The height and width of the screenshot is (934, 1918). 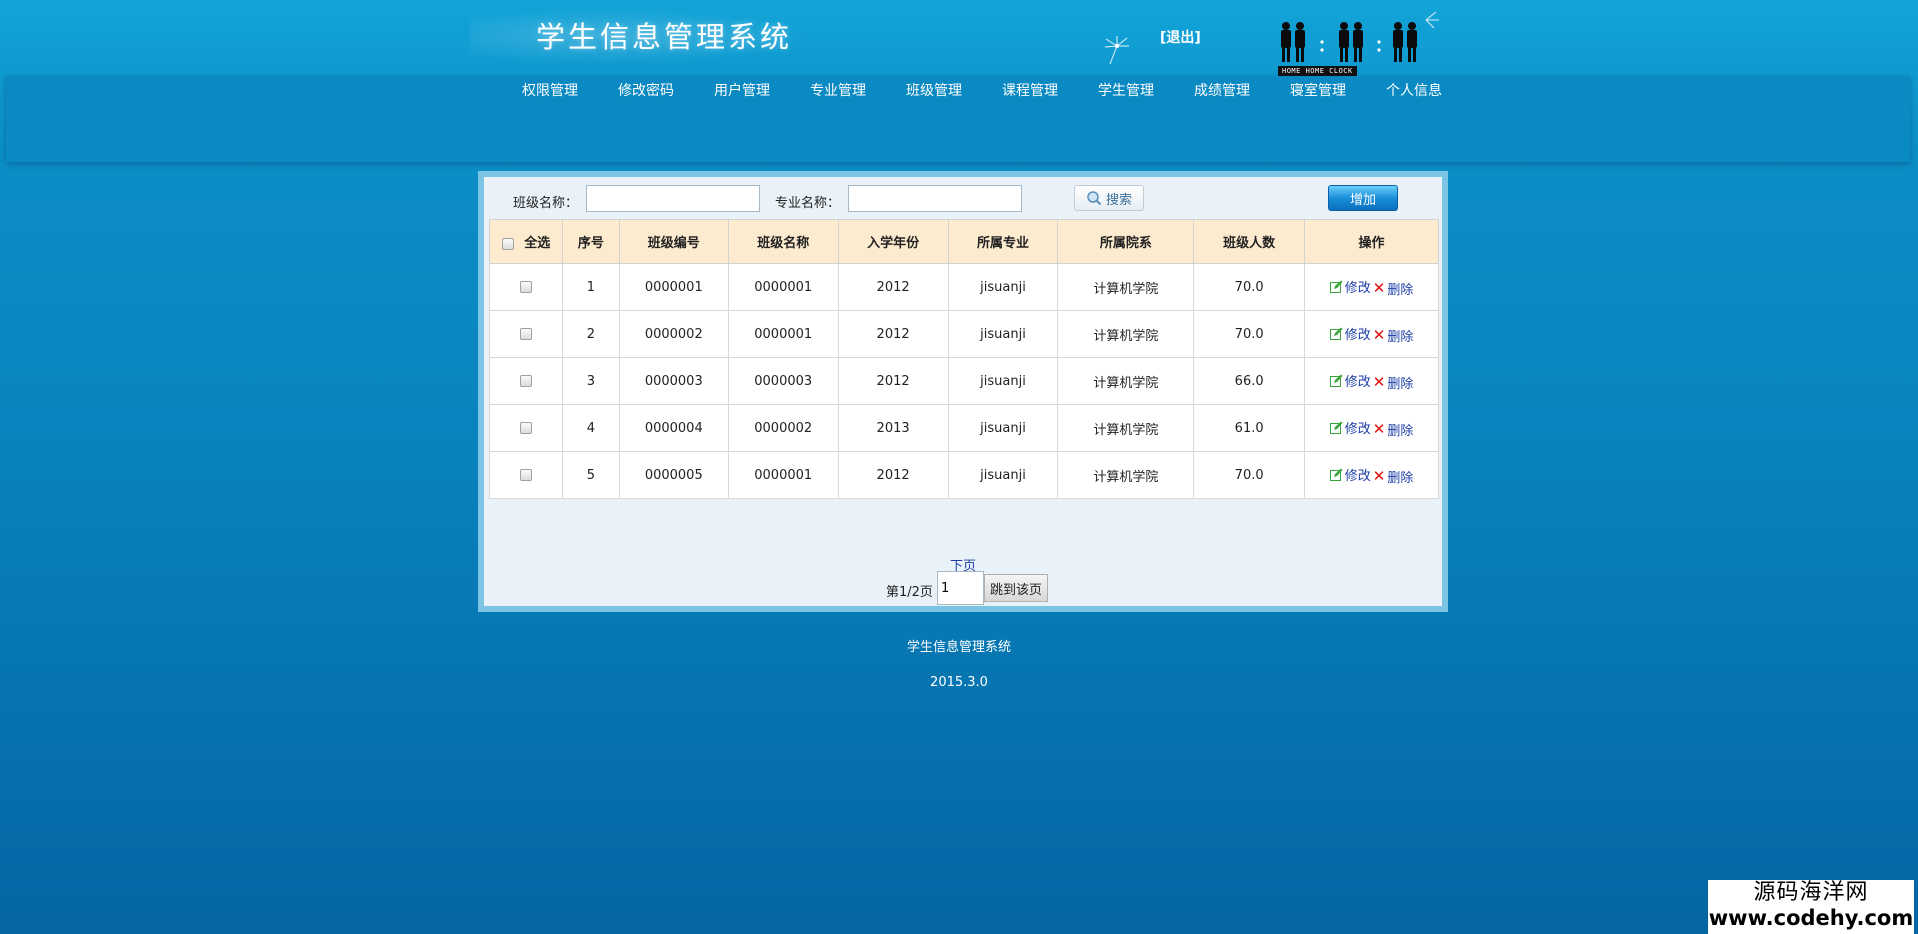 I want to click on cell-class-code: 0000003, so click(x=673, y=381).